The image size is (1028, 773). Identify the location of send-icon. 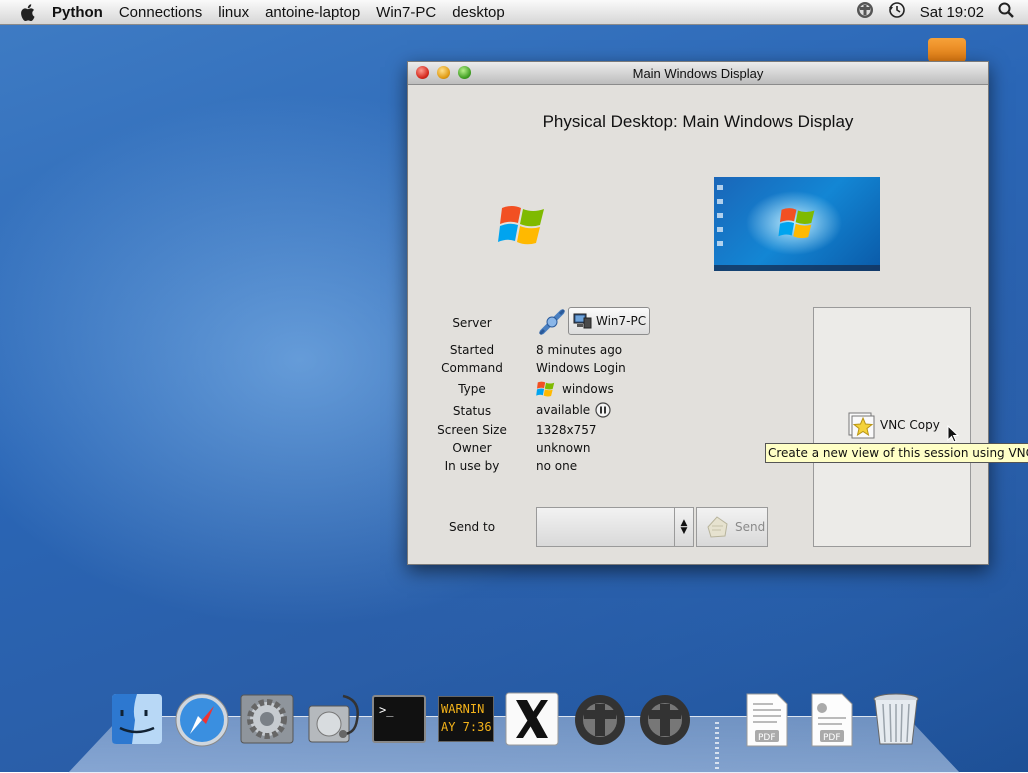
(717, 527).